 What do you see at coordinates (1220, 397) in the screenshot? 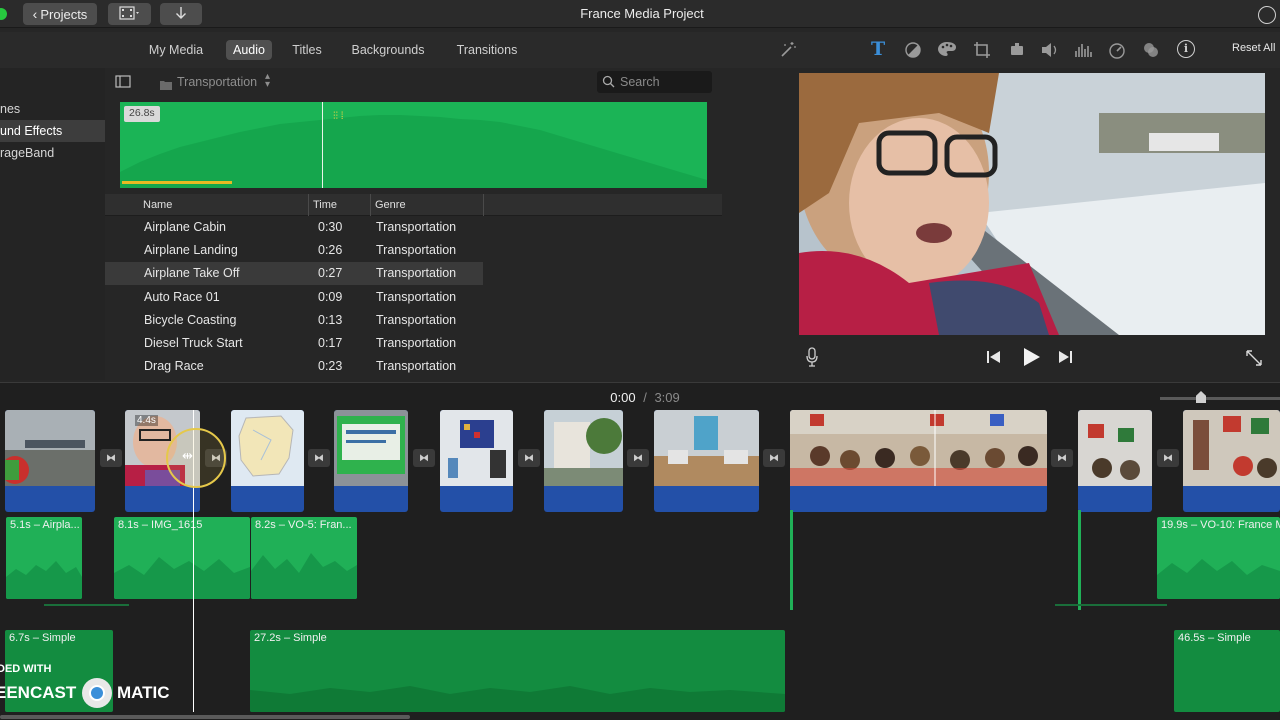
I see `zoom-slider` at bounding box center [1220, 397].